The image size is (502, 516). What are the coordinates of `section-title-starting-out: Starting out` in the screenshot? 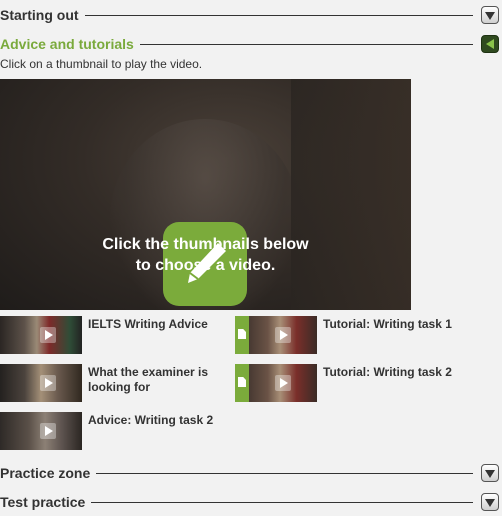 It's located at (42, 15).